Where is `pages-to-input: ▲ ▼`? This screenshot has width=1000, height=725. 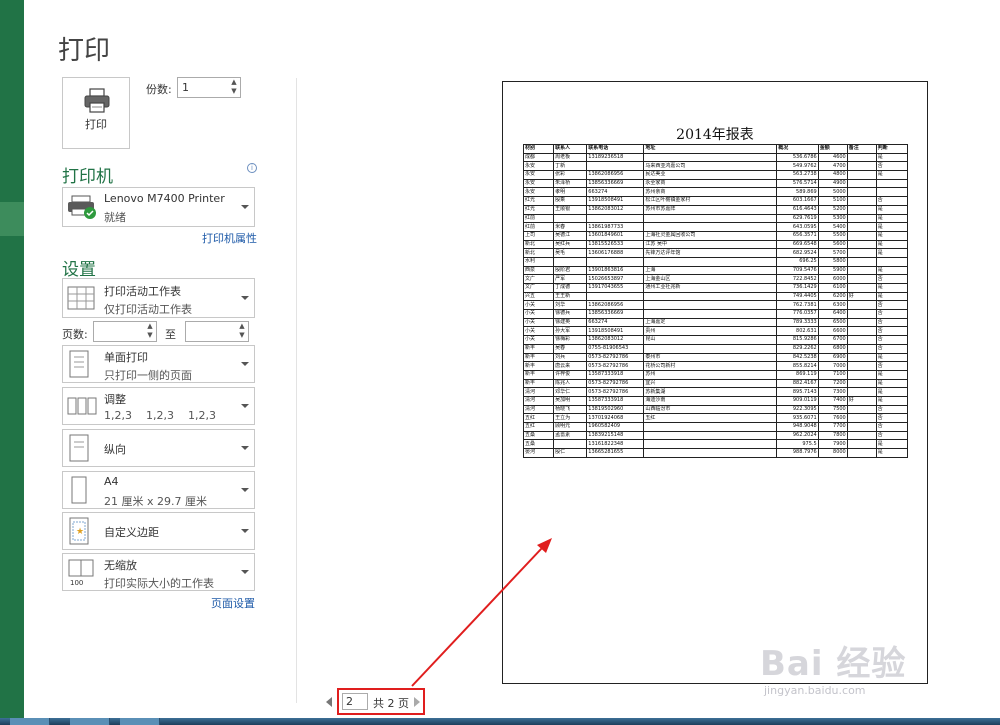 pages-to-input: ▲ ▼ is located at coordinates (217, 331).